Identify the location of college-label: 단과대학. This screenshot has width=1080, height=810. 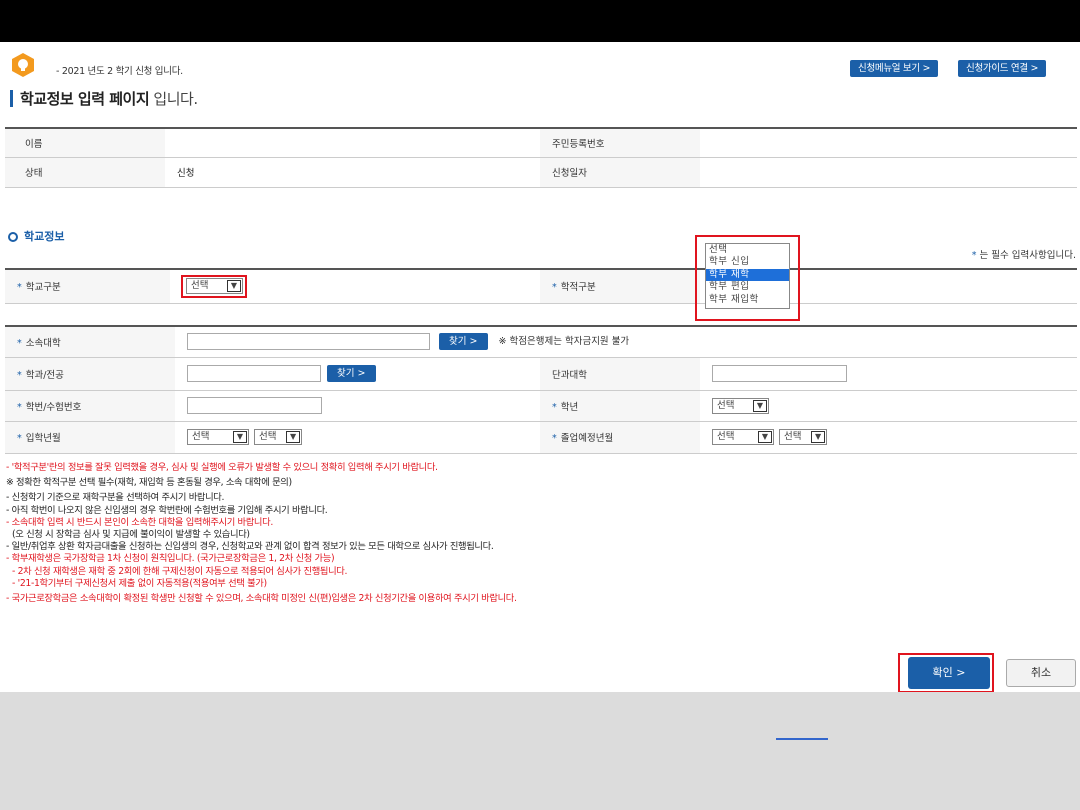
(620, 374).